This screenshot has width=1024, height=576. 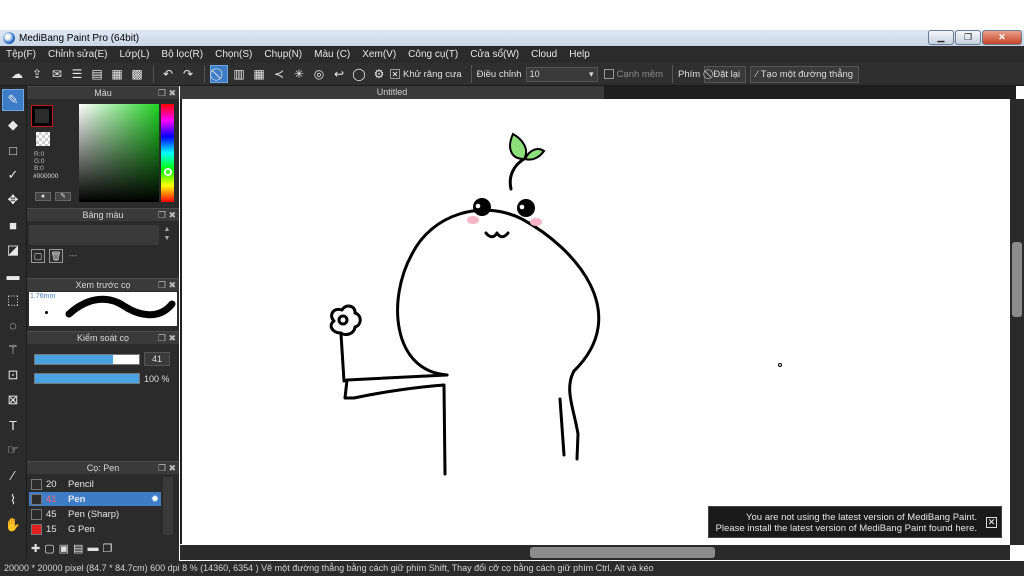 What do you see at coordinates (13, 475) in the screenshot?
I see `divide-tool-icon: ⁄` at bounding box center [13, 475].